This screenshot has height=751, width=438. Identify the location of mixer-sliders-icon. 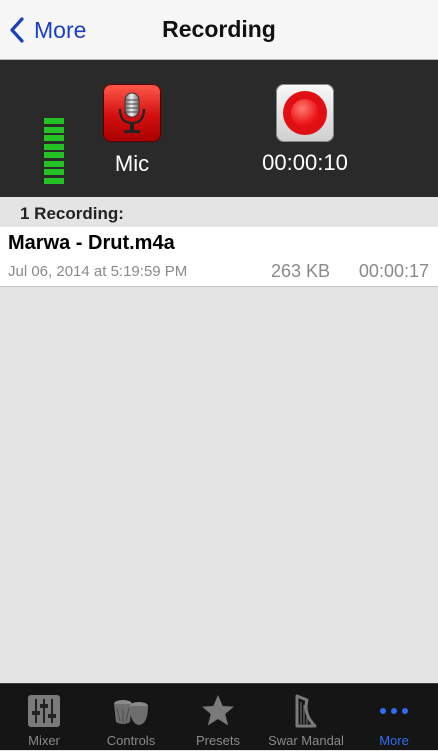
(44, 711).